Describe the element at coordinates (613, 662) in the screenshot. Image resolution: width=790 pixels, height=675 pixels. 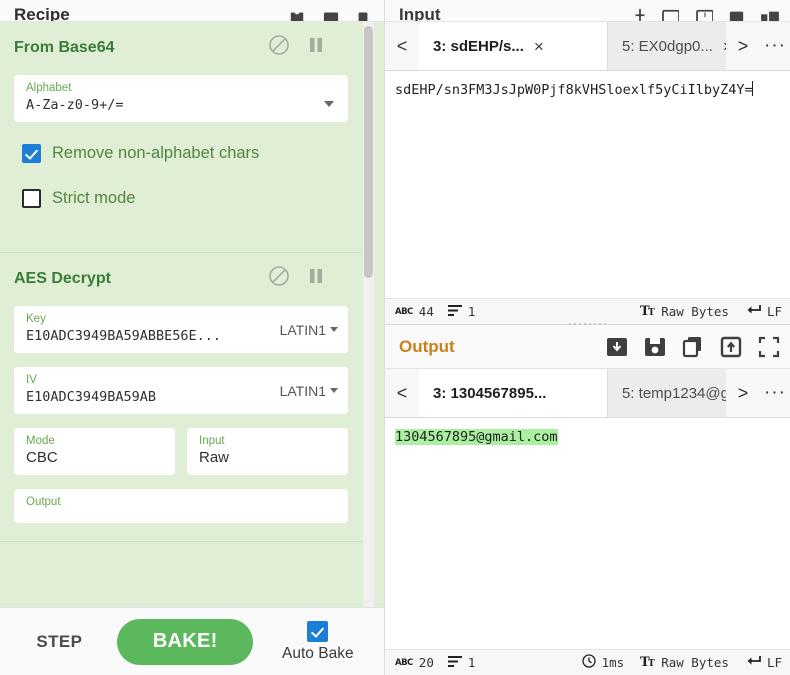
I see `output-bake-time-value: 1ms` at that location.